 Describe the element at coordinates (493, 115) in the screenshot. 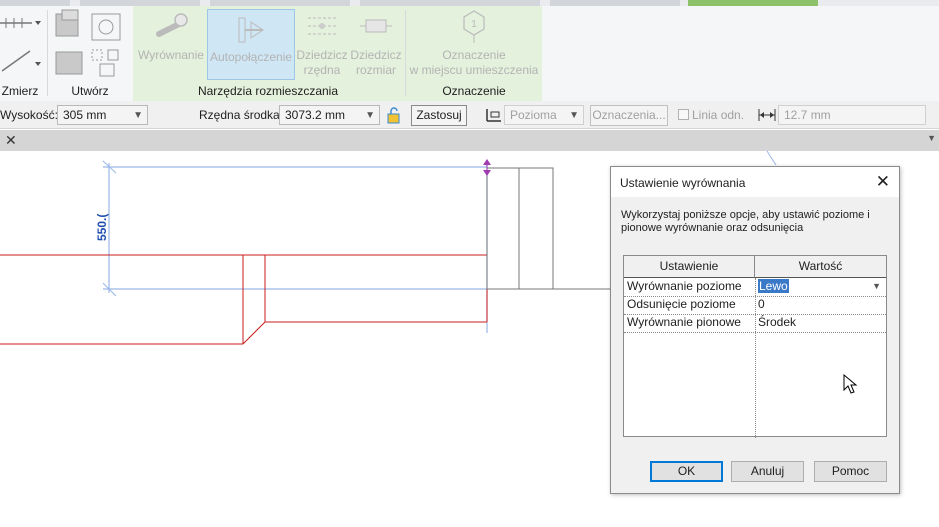

I see `orientation-icon` at that location.